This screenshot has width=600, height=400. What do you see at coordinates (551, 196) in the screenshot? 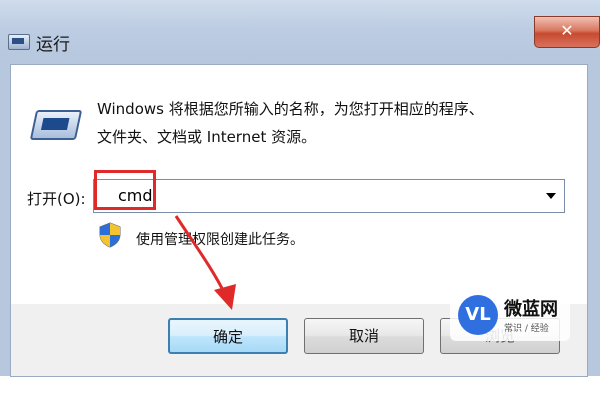
I see `chevron-down-icon` at bounding box center [551, 196].